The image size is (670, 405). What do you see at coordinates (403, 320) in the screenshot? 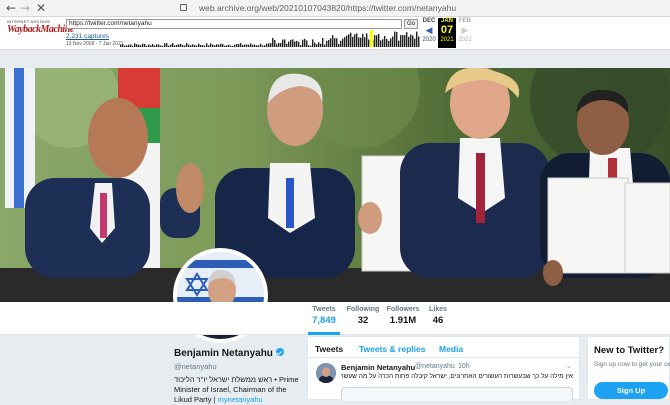
I see `stat-value: 1.91M` at bounding box center [403, 320].